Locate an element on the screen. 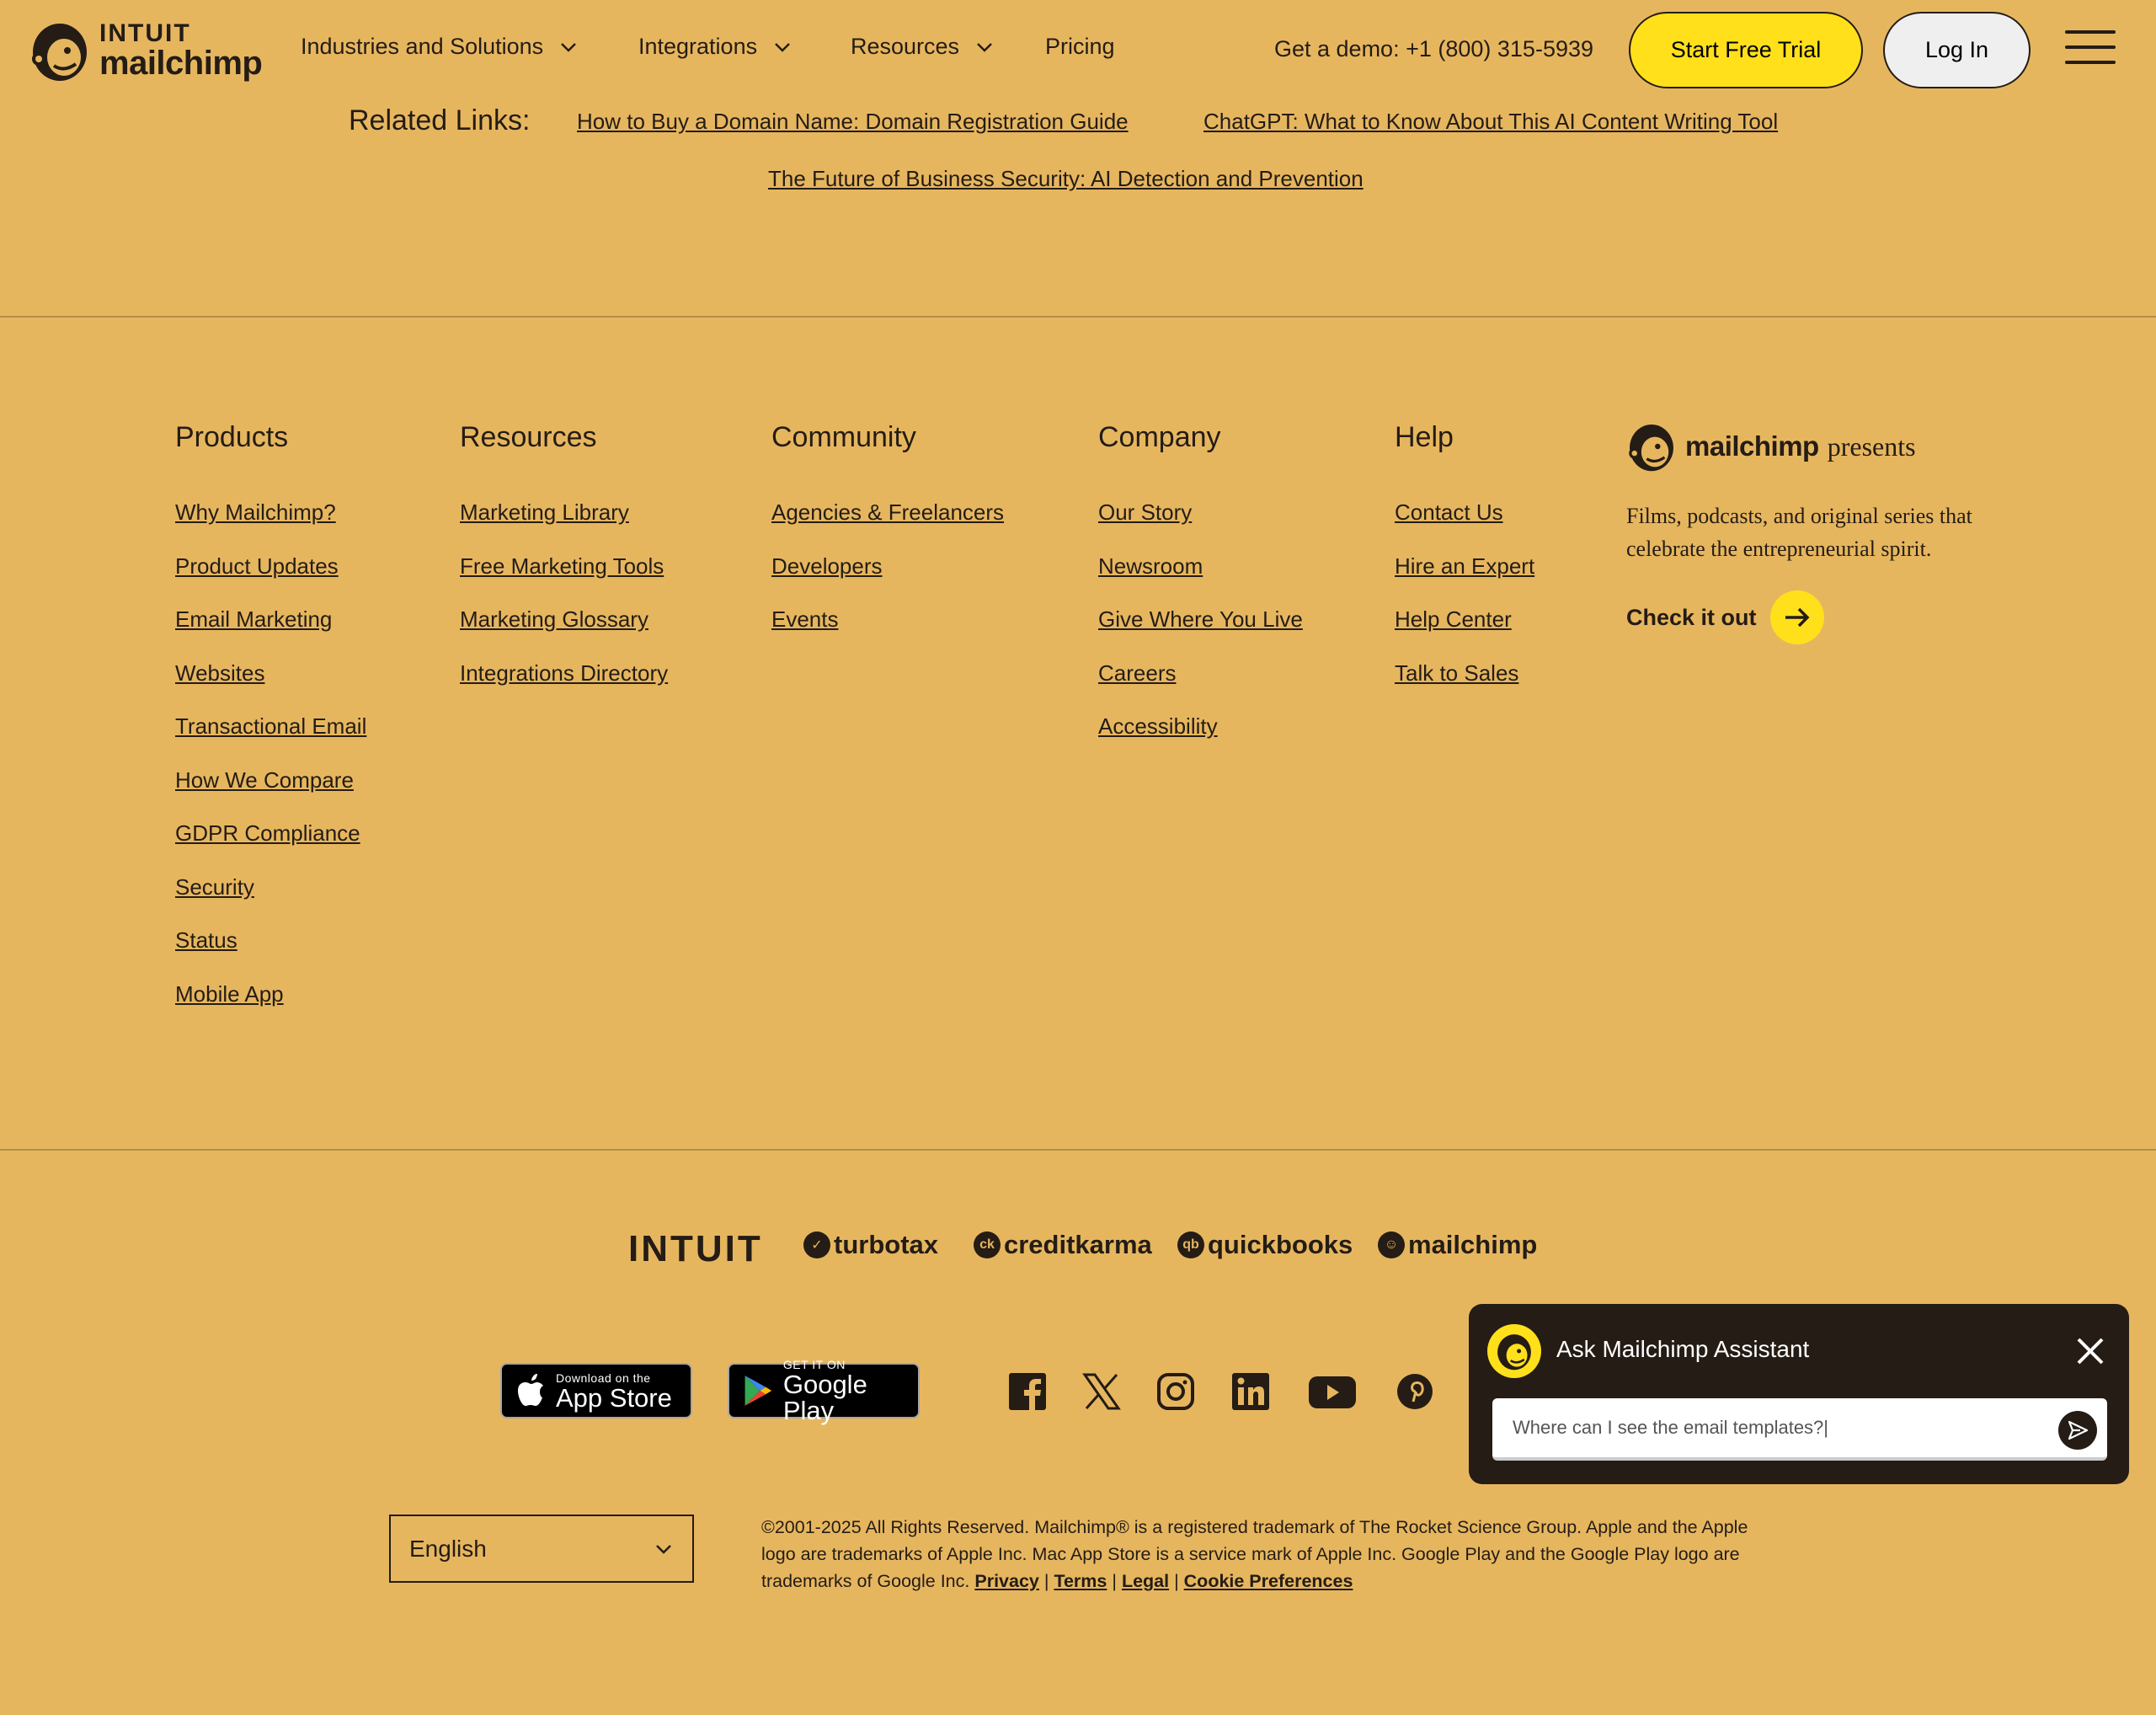 This screenshot has width=2156, height=1715. nav-pricing: Pricing is located at coordinates (1080, 47).